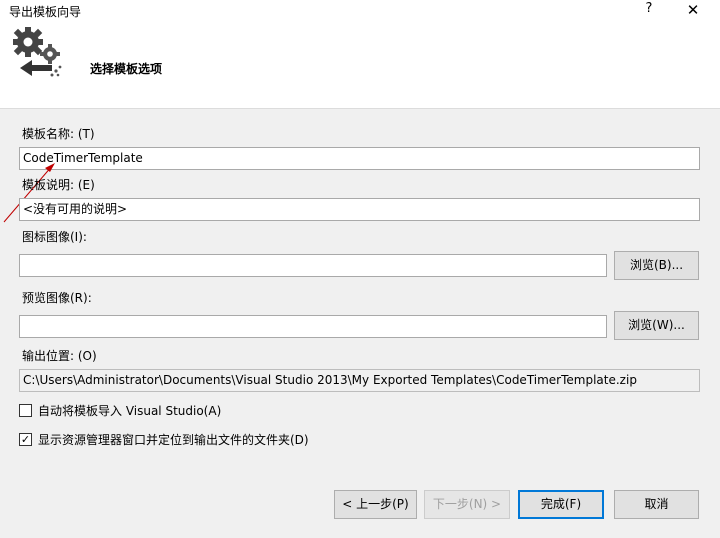  Describe the element at coordinates (25, 439) in the screenshot. I see `show-explorer-checkbox: ✓` at that location.